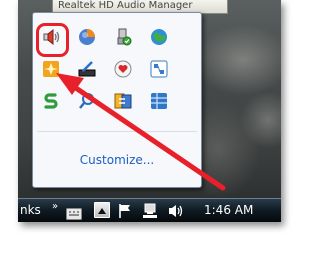 This screenshot has width=320, height=258. I want to click on network-icon, so click(151, 212).